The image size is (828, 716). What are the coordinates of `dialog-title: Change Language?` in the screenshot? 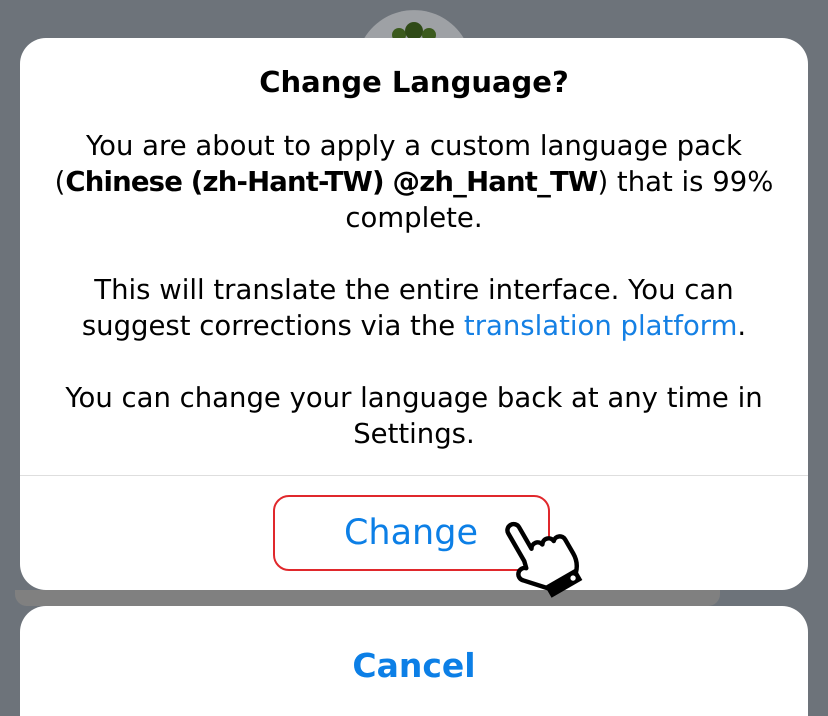 It's located at (414, 82).